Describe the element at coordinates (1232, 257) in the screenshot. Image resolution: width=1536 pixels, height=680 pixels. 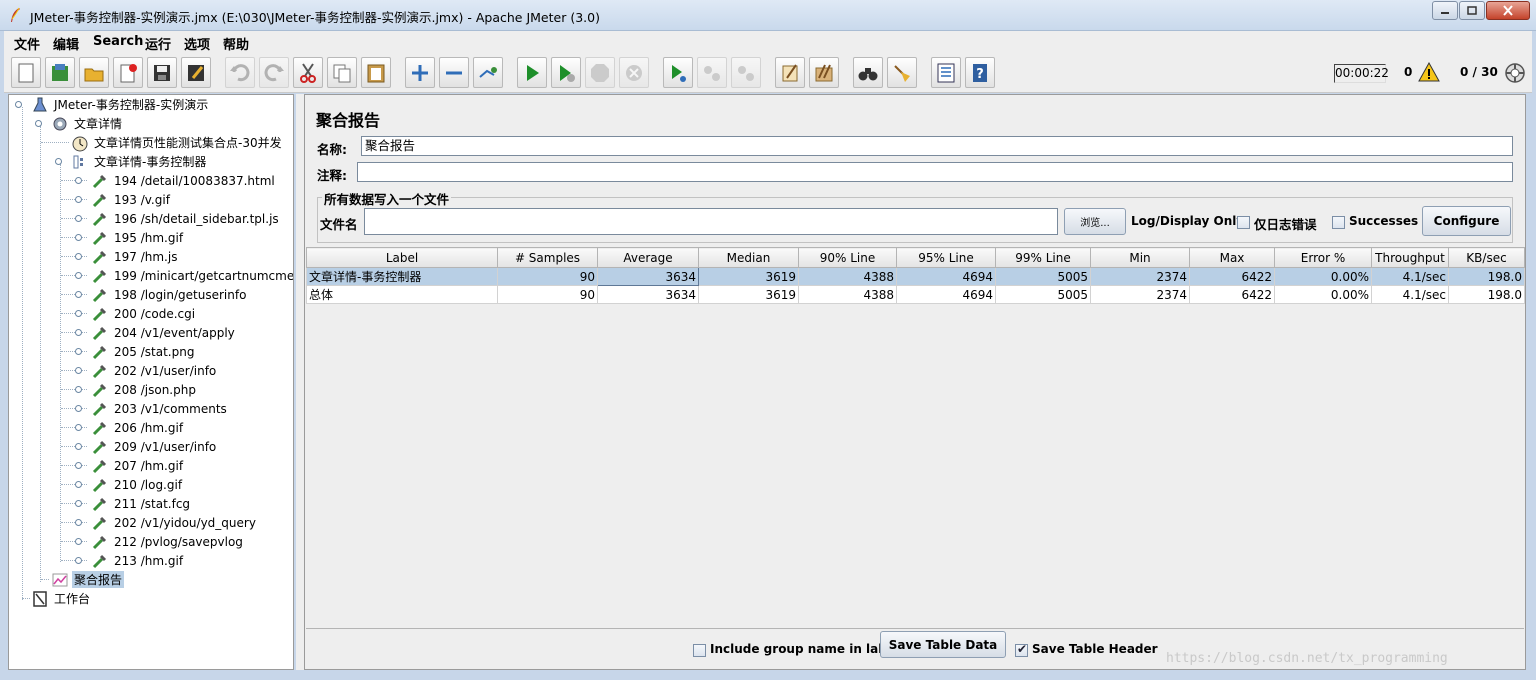
I see `column-header: Max` at that location.